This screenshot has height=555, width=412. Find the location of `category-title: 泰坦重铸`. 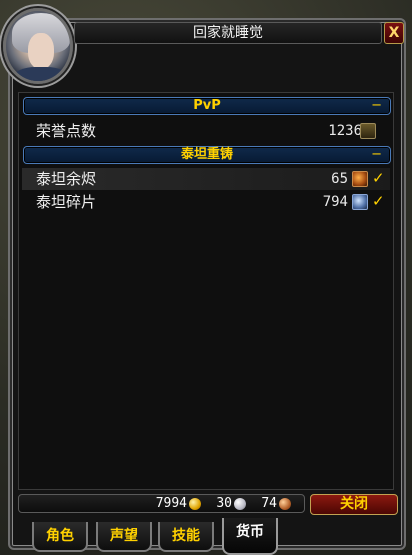

category-title: 泰坦重铸 is located at coordinates (206, 154).